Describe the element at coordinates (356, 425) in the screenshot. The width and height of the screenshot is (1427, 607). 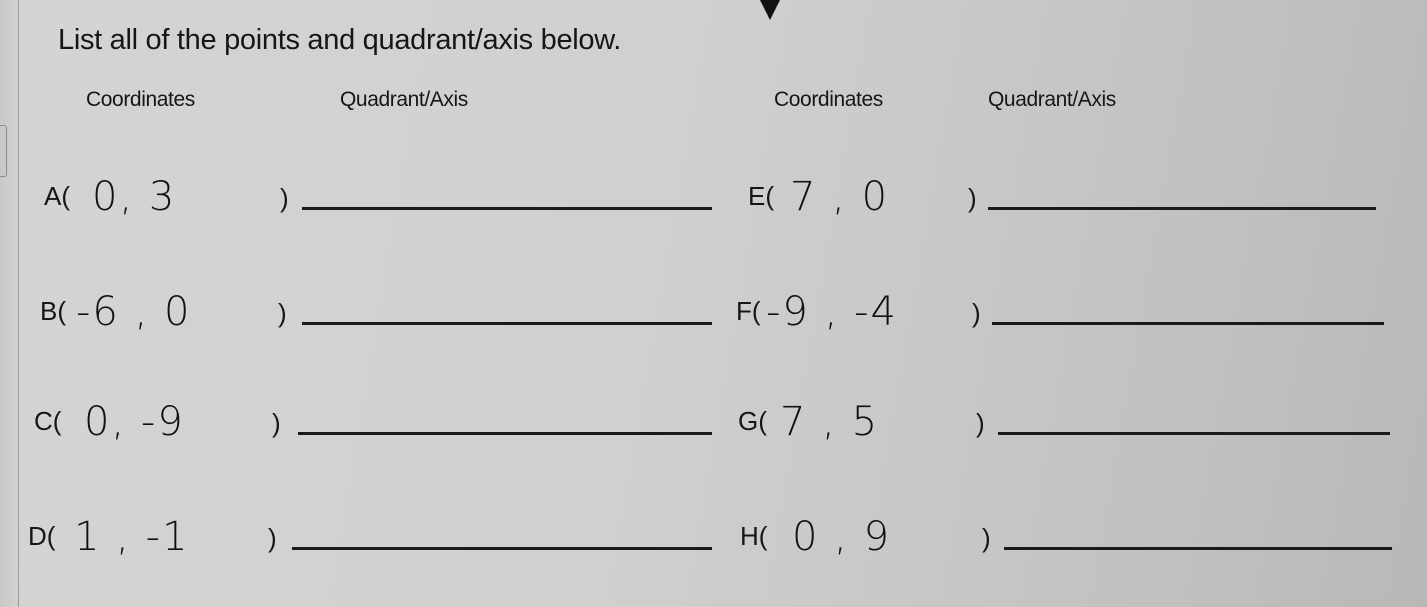
I see `point-row-c: C( 0, -9 )` at that location.